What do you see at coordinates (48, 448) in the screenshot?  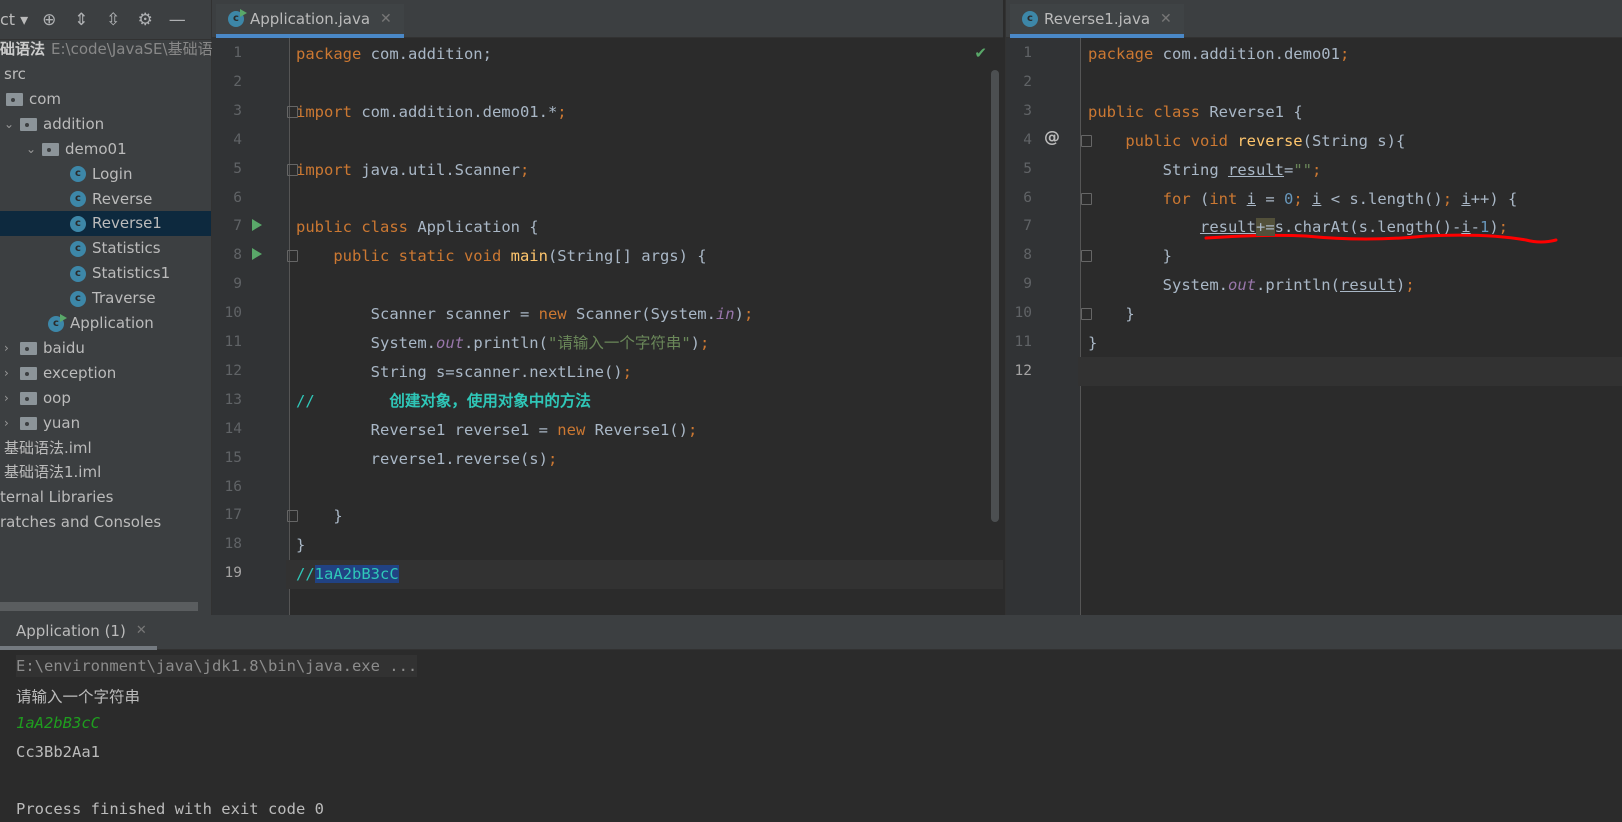 I see `tree-item: 基础语法.iml` at bounding box center [48, 448].